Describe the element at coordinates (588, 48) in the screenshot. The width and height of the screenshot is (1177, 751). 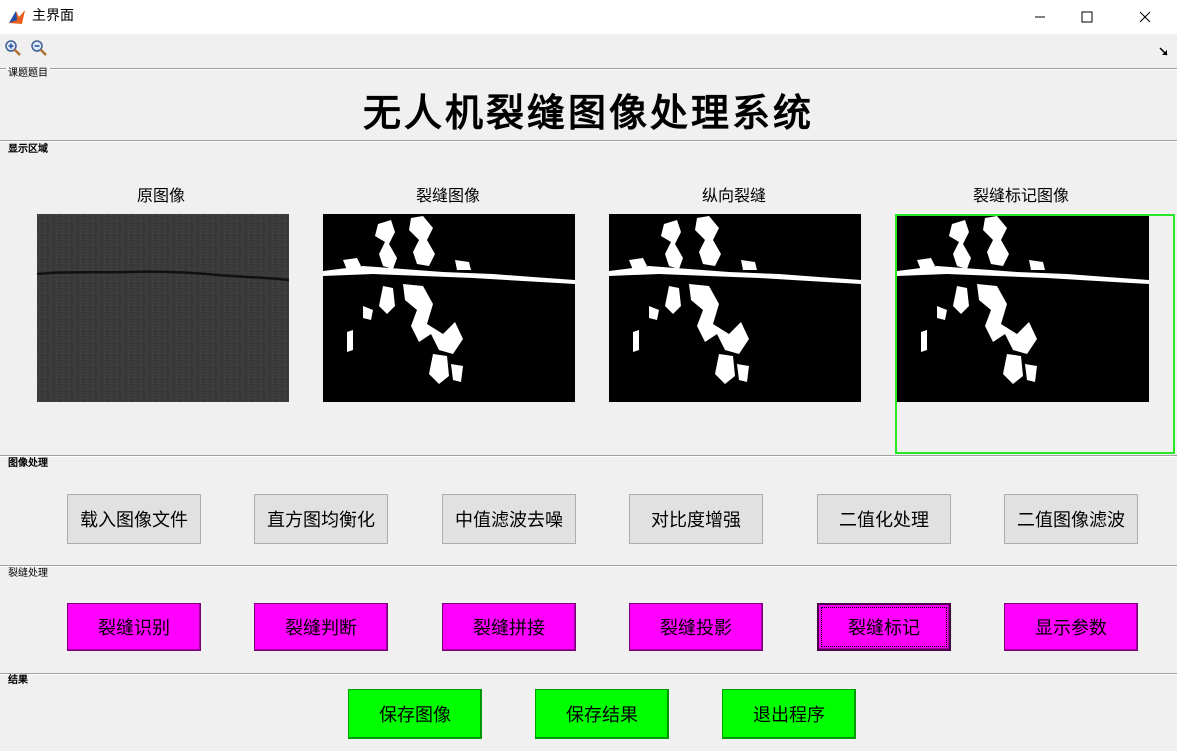
I see `figure-toolbar` at that location.